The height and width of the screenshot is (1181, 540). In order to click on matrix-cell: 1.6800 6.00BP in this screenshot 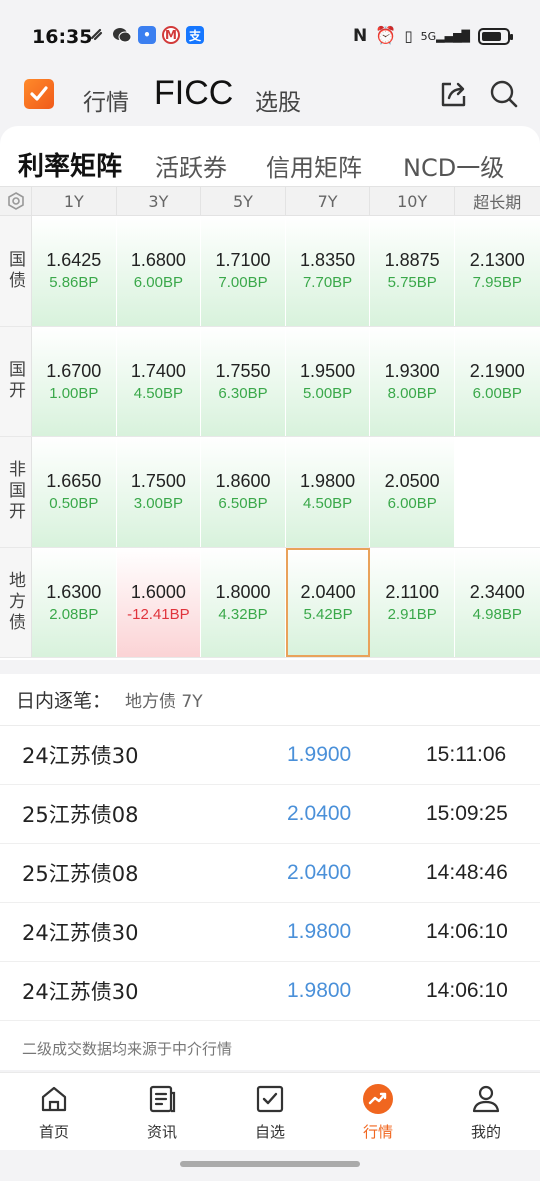, I will do `click(159, 271)`.